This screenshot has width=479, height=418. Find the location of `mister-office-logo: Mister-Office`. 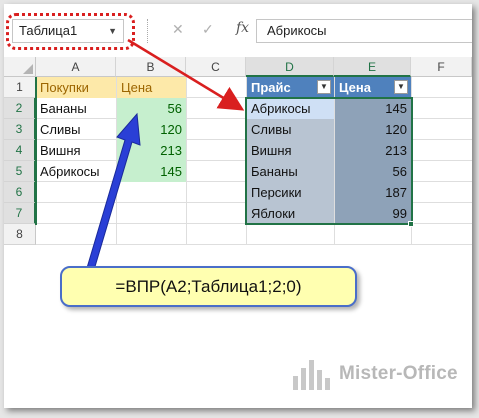

mister-office-logo: Mister-Office is located at coordinates (380, 374).